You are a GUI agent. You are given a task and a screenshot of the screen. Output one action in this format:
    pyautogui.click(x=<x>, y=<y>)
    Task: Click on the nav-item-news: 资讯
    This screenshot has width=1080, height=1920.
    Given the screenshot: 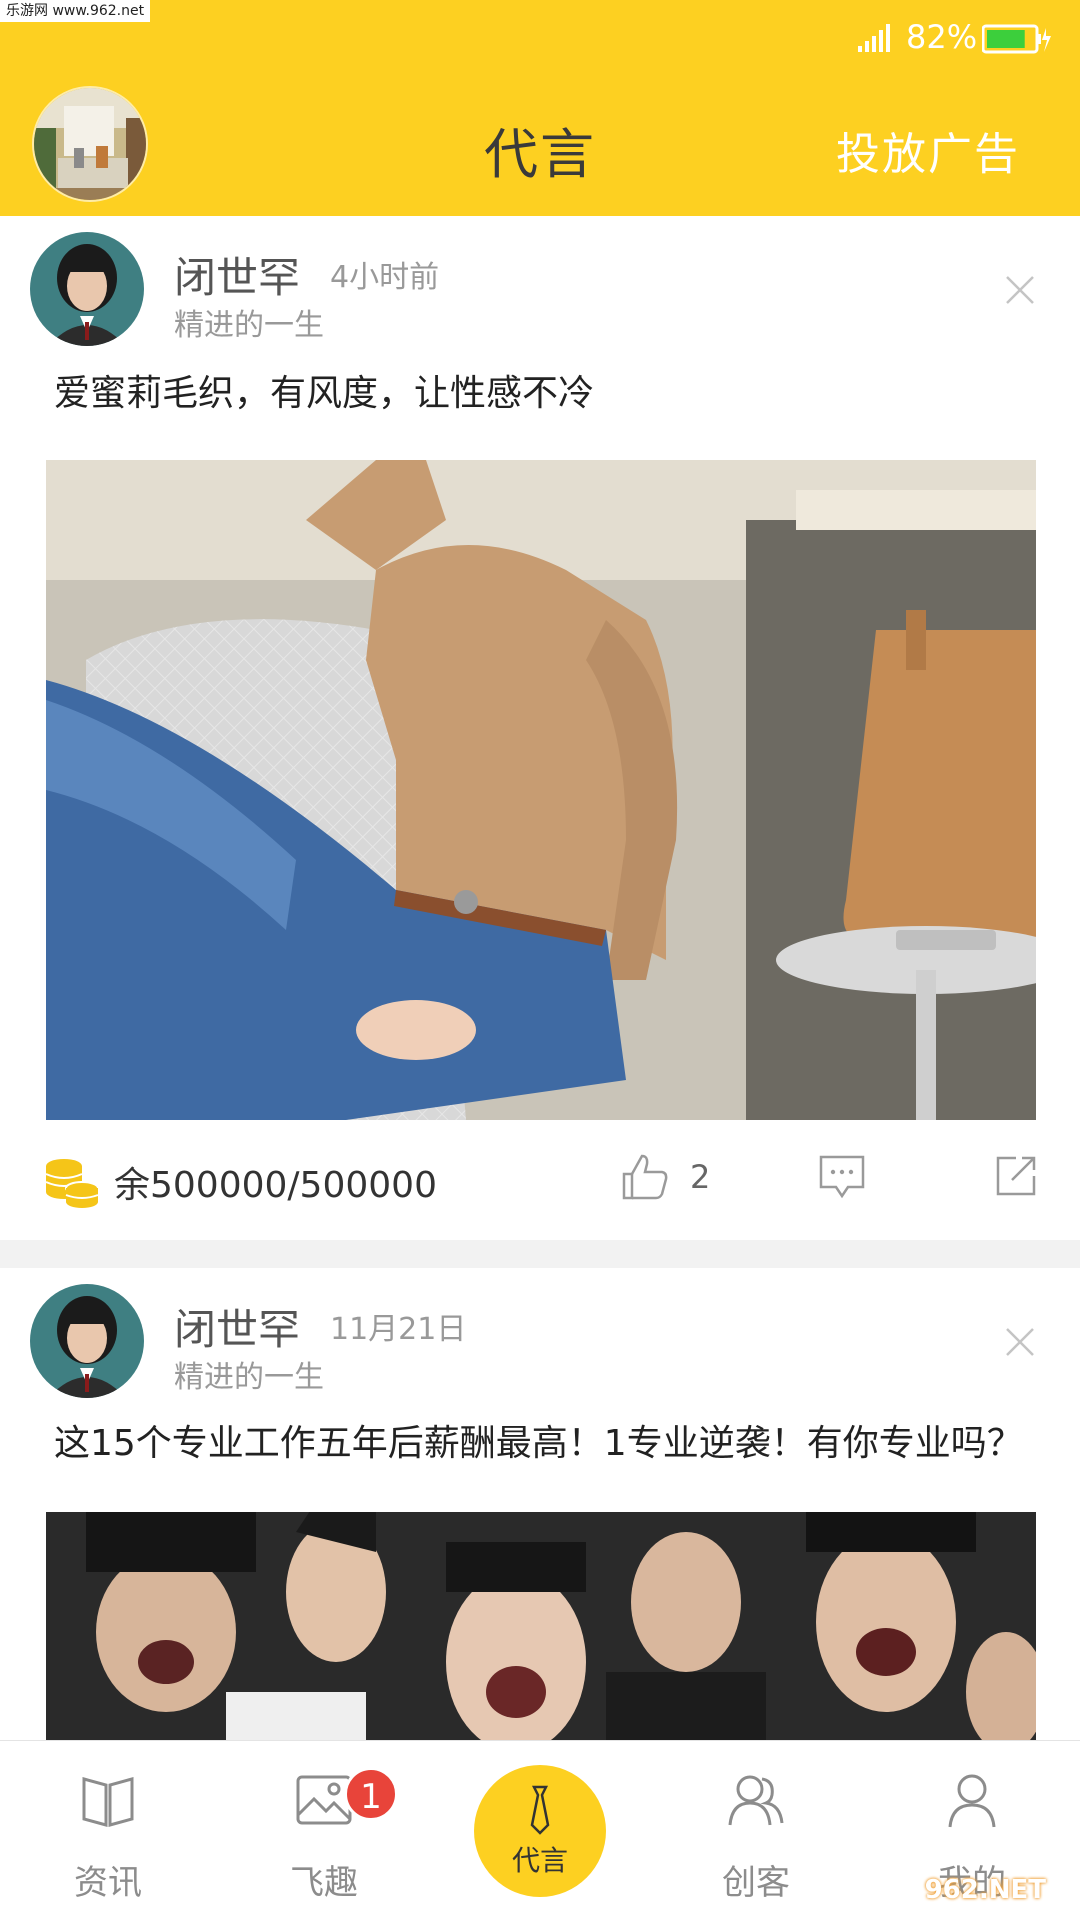 What is the action you would take?
    pyautogui.click(x=108, y=1830)
    